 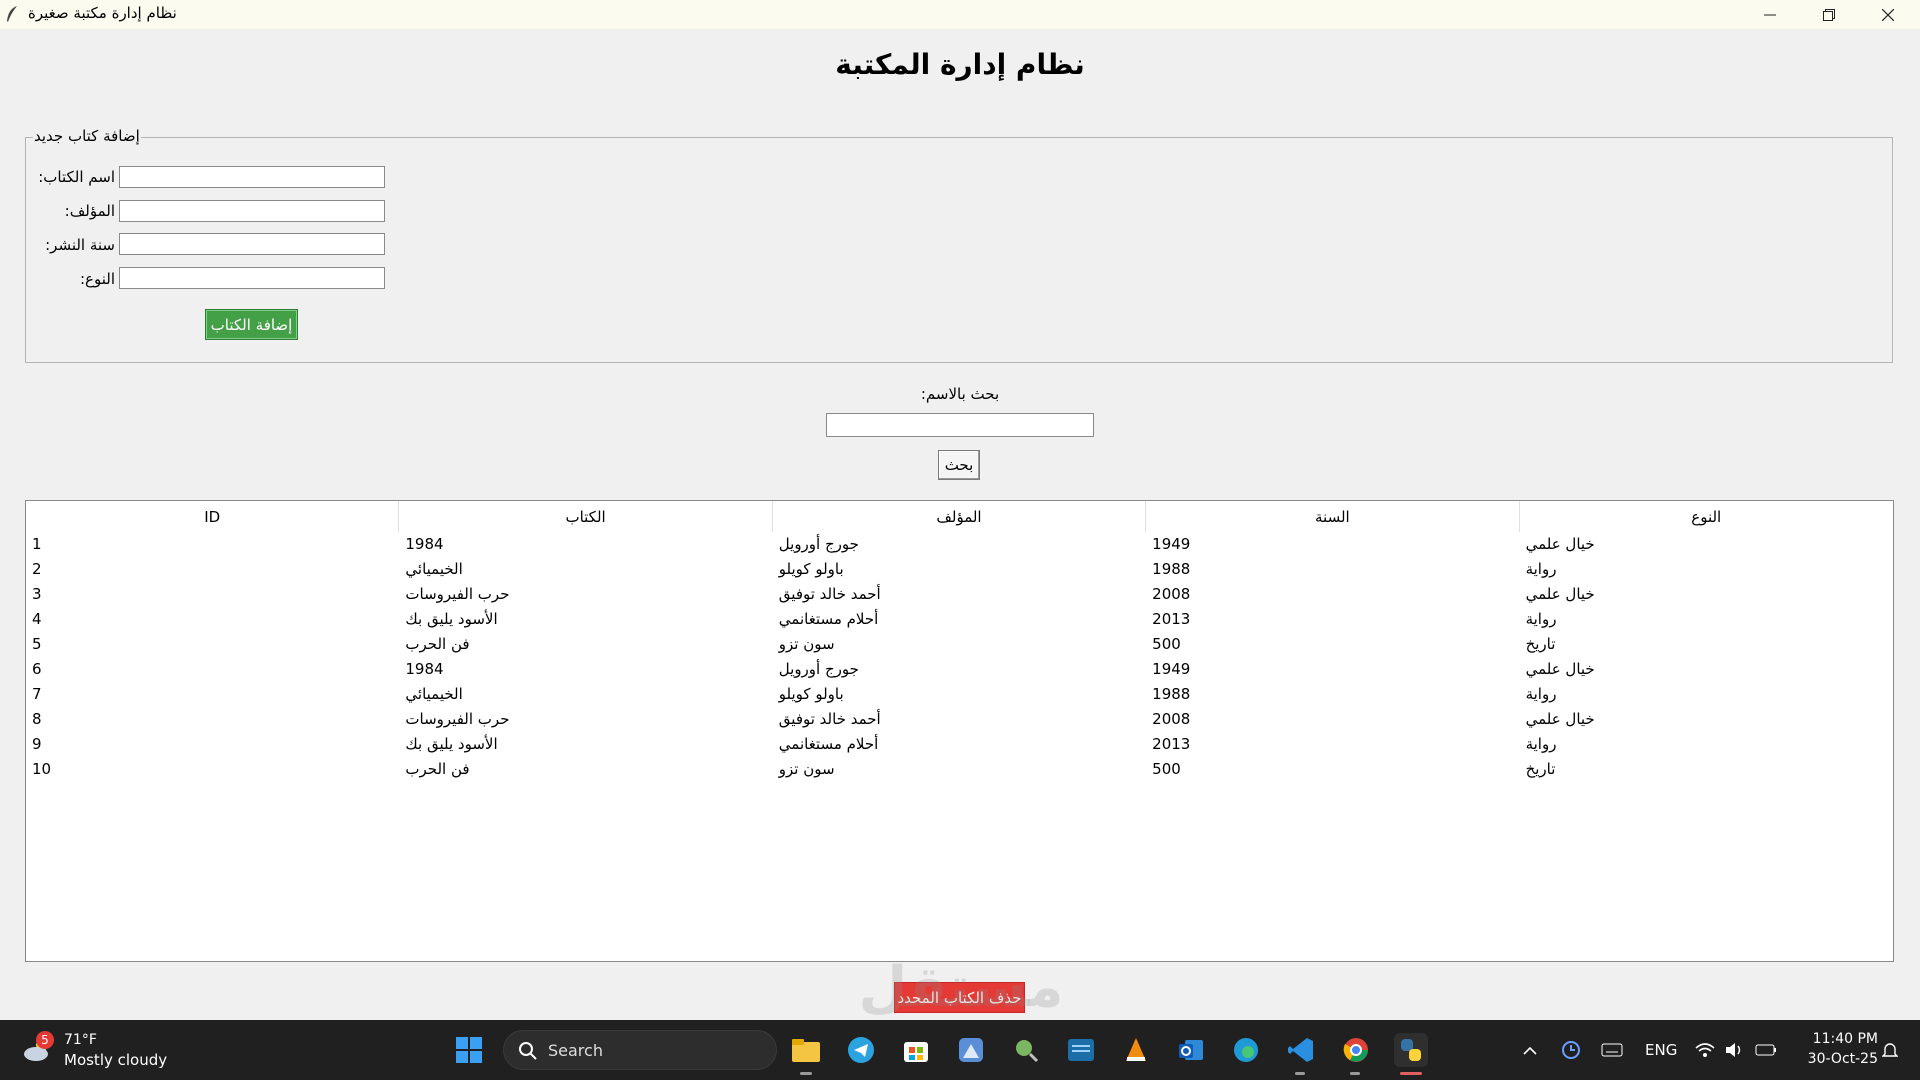 What do you see at coordinates (1706, 516) in the screenshot?
I see `column-header-genre: النوع` at bounding box center [1706, 516].